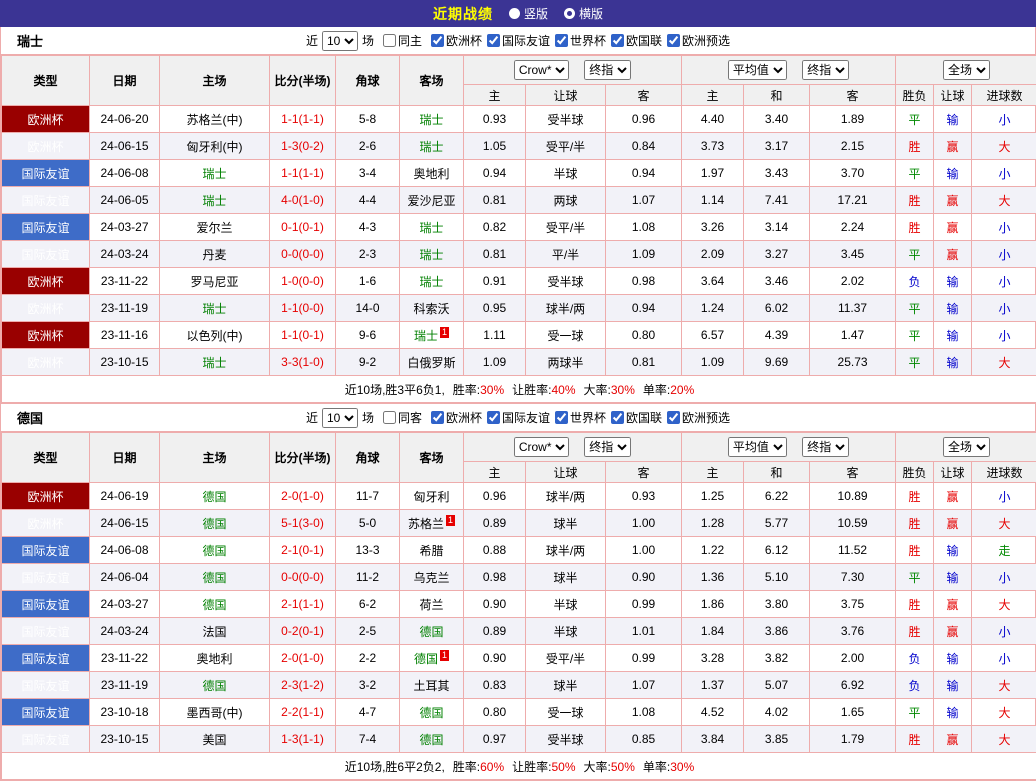 The height and width of the screenshot is (781, 1036). Describe the element at coordinates (214, 282) in the screenshot. I see `home-team: 罗马尼亚` at that location.